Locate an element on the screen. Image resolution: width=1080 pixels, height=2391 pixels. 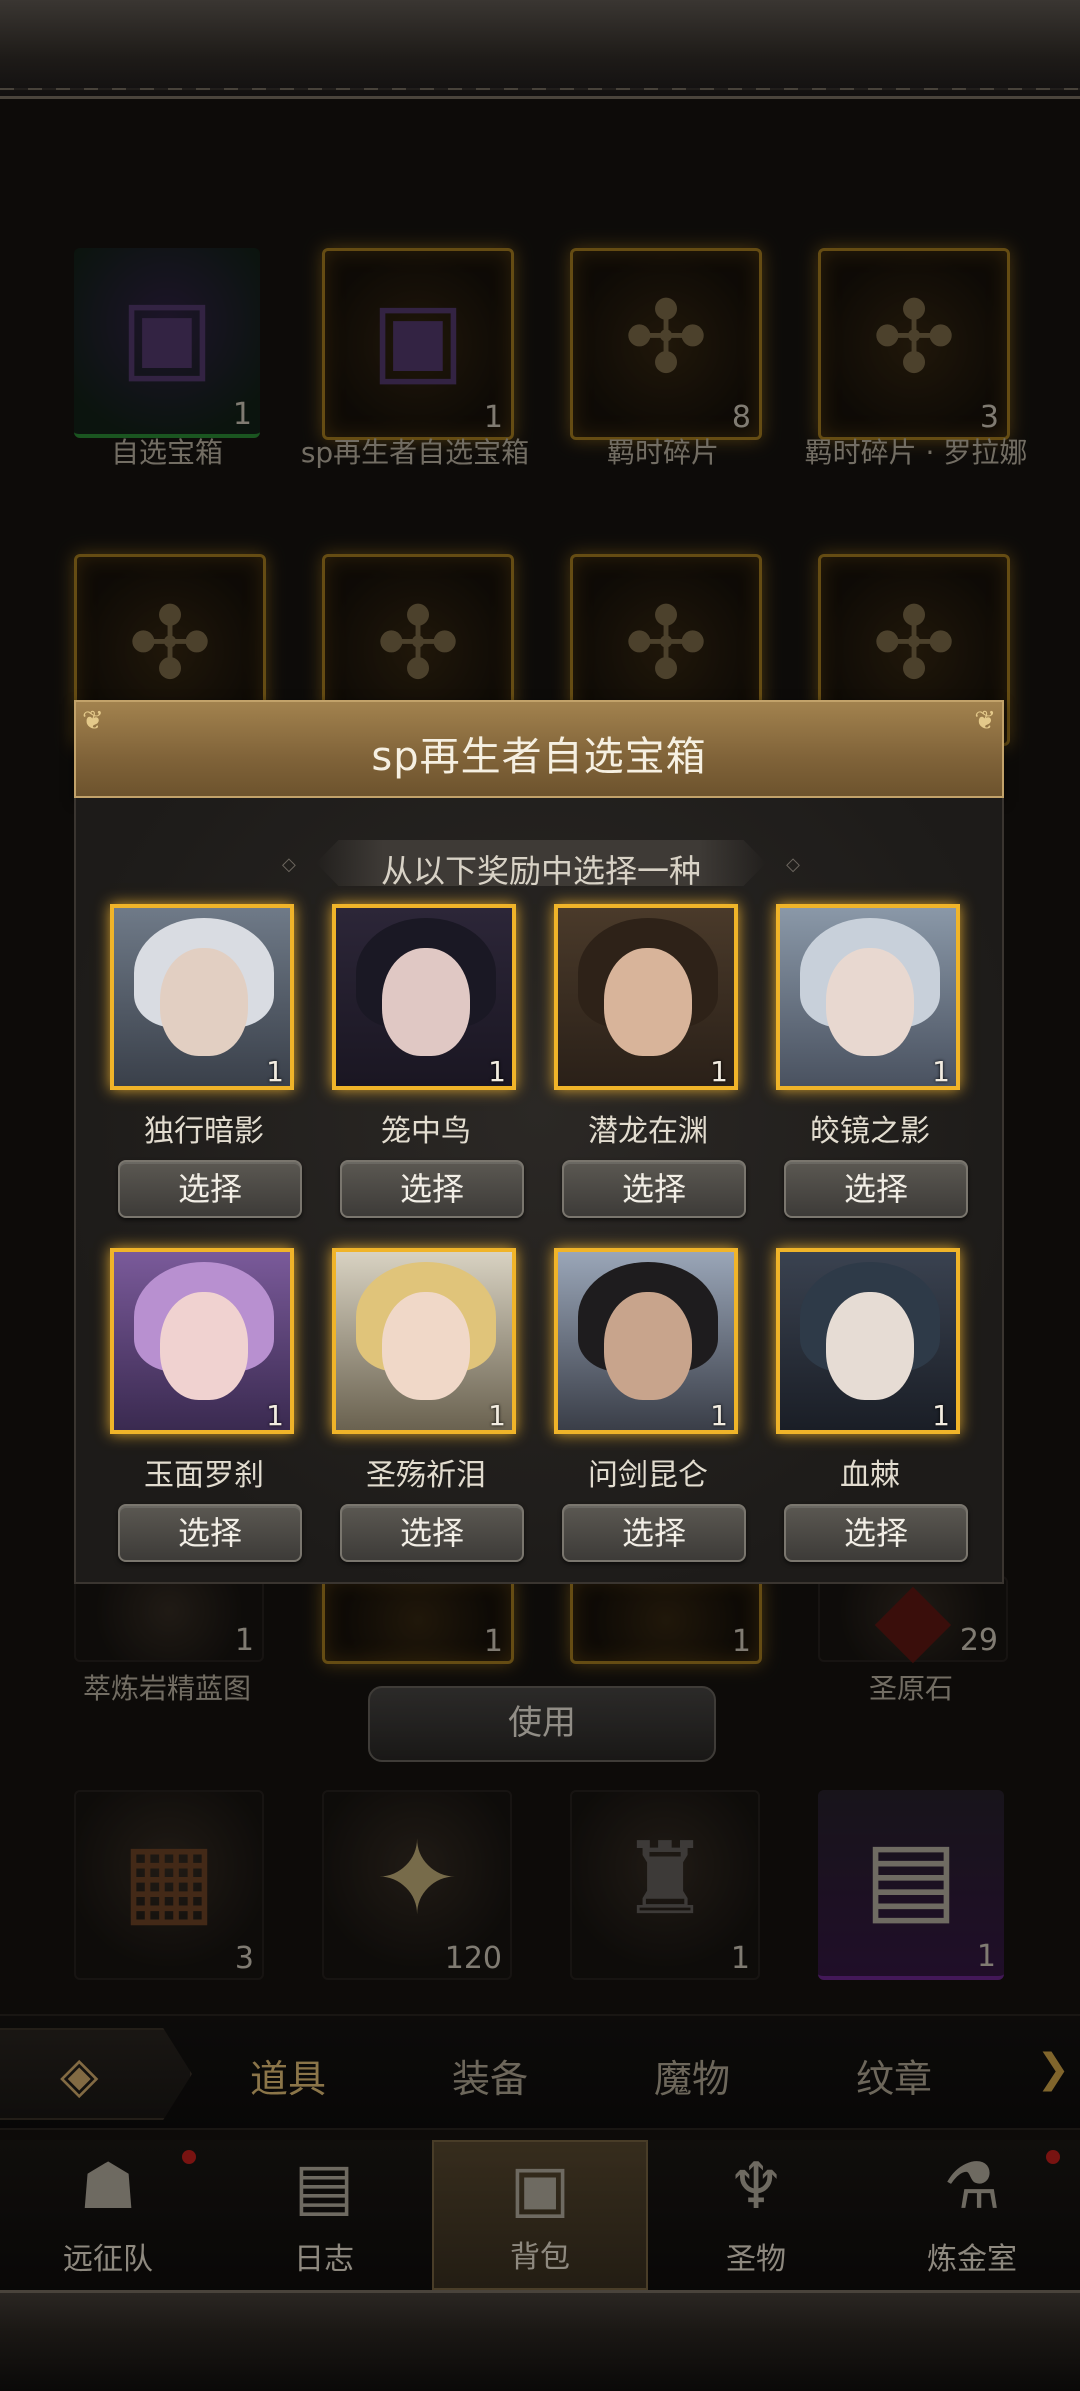
scroll-icon: ▤ is located at coordinates (324, 2187).